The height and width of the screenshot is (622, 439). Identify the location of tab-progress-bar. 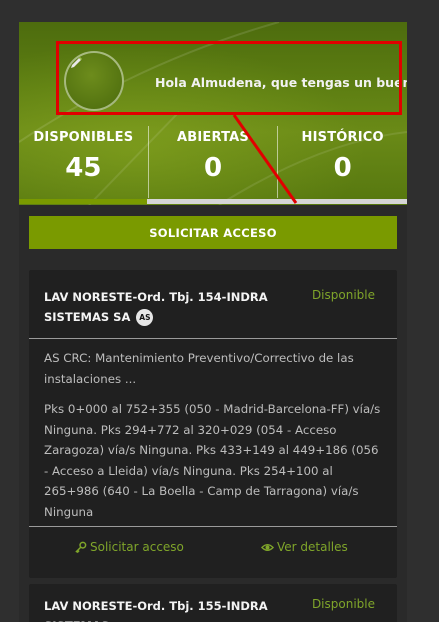
(213, 201).